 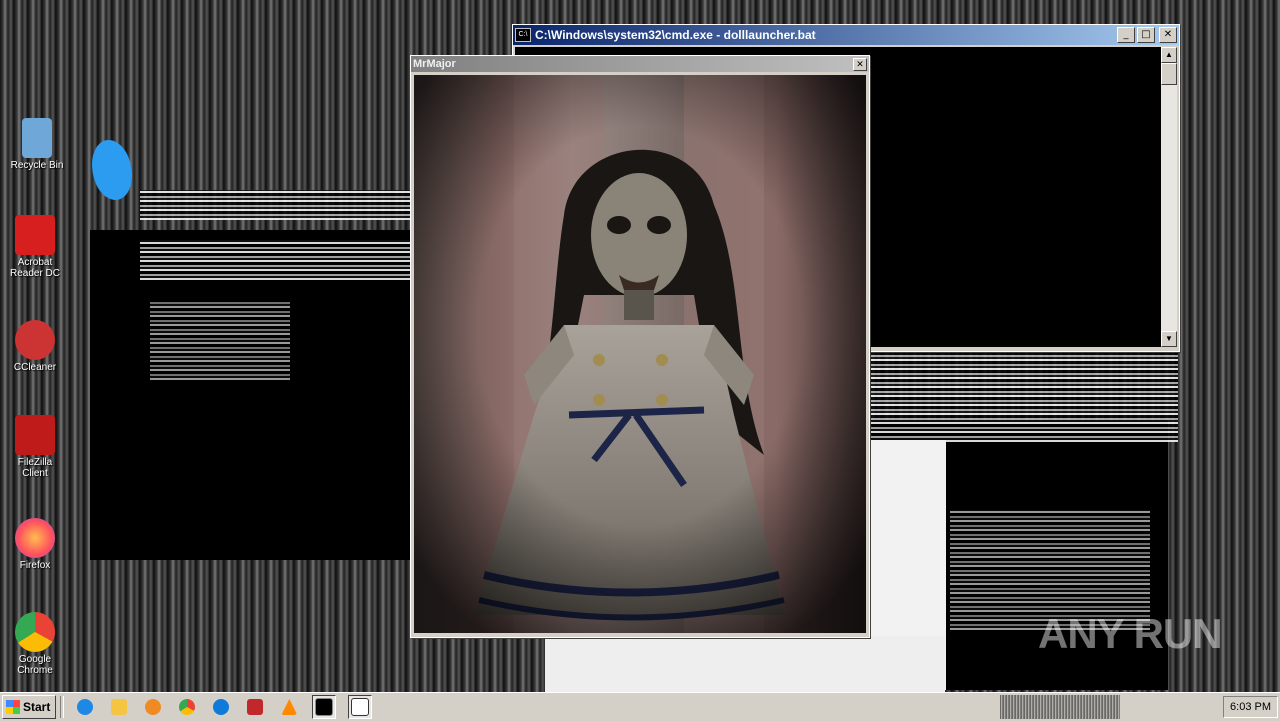 What do you see at coordinates (13, 707) in the screenshot?
I see `windows-logo-icon` at bounding box center [13, 707].